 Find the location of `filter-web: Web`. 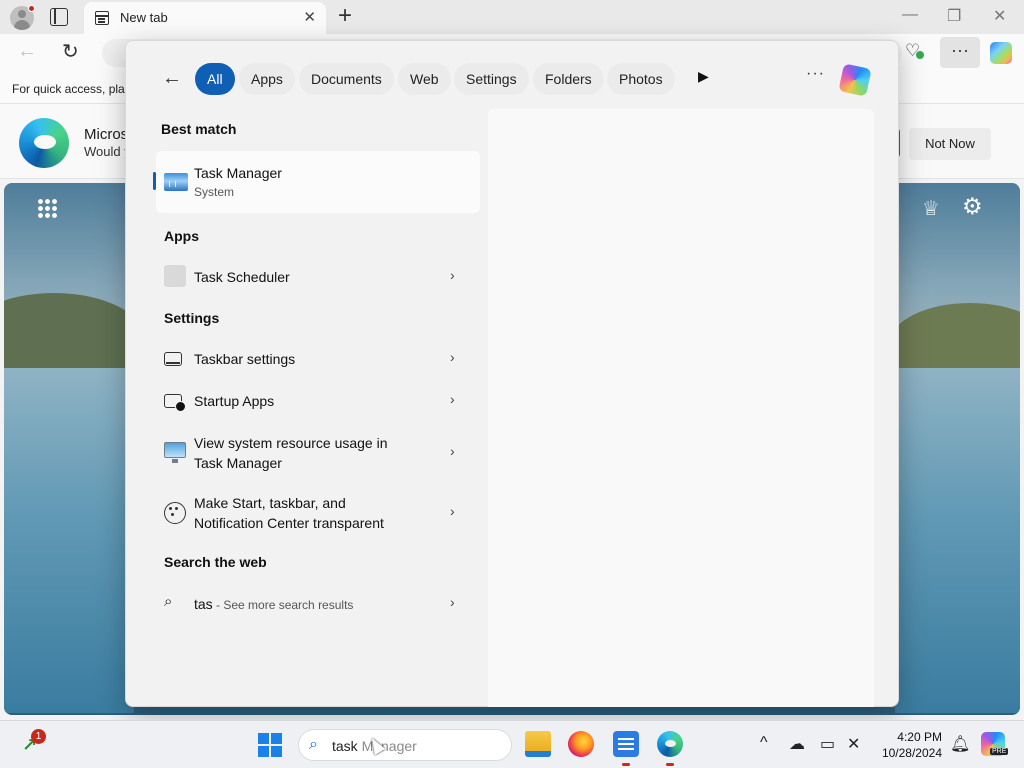

filter-web: Web is located at coordinates (424, 79).